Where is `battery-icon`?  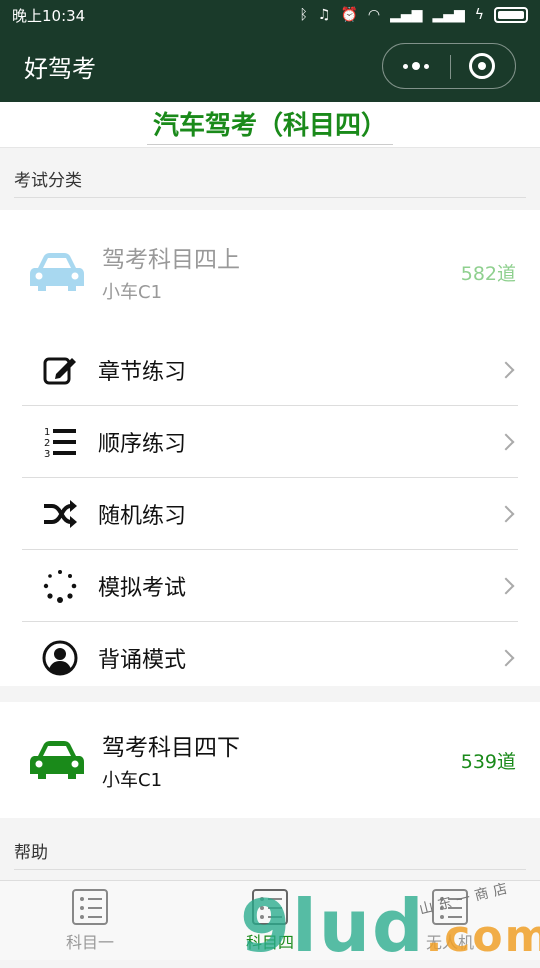
battery-icon is located at coordinates (511, 15).